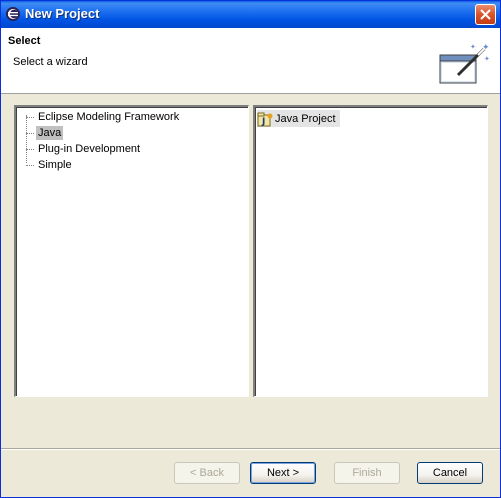 This screenshot has width=501, height=498. Describe the element at coordinates (250, 449) in the screenshot. I see `button-bar-separator` at that location.